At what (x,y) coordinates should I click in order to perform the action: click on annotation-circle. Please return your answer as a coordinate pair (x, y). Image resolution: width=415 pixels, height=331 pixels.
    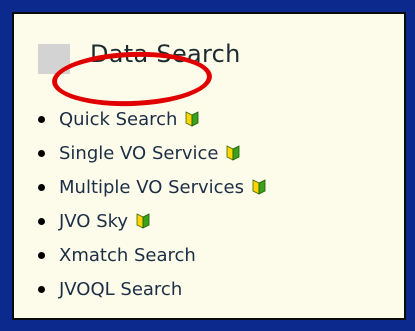
    Looking at the image, I should click on (132, 79).